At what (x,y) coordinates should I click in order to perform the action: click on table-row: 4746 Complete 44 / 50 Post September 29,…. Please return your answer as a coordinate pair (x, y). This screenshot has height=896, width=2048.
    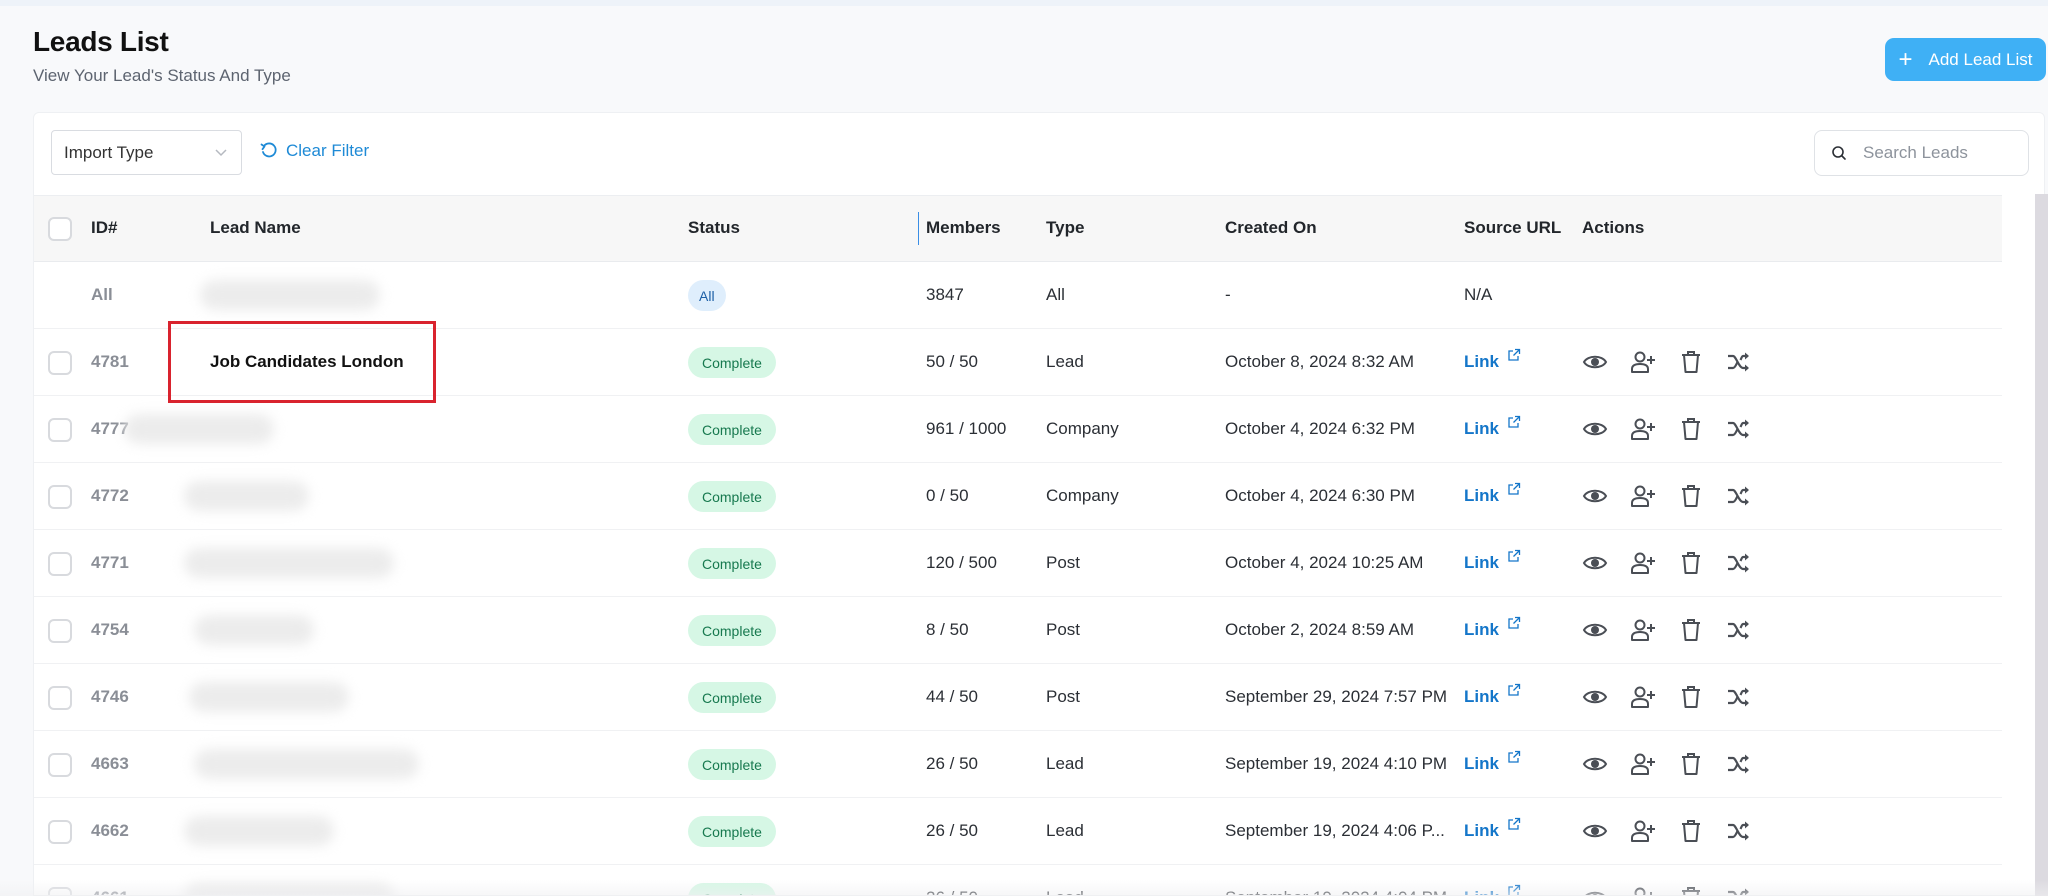
    Looking at the image, I should click on (1018, 697).